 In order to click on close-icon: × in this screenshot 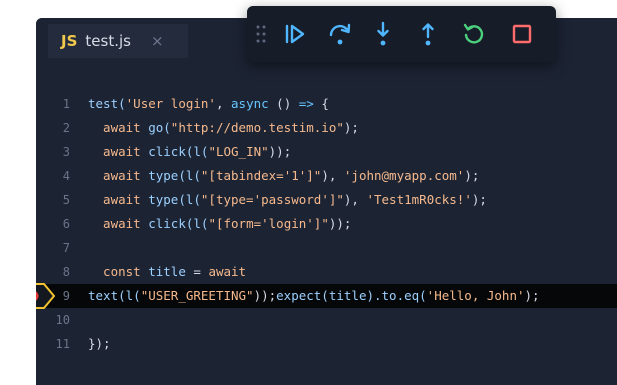, I will do `click(157, 41)`.